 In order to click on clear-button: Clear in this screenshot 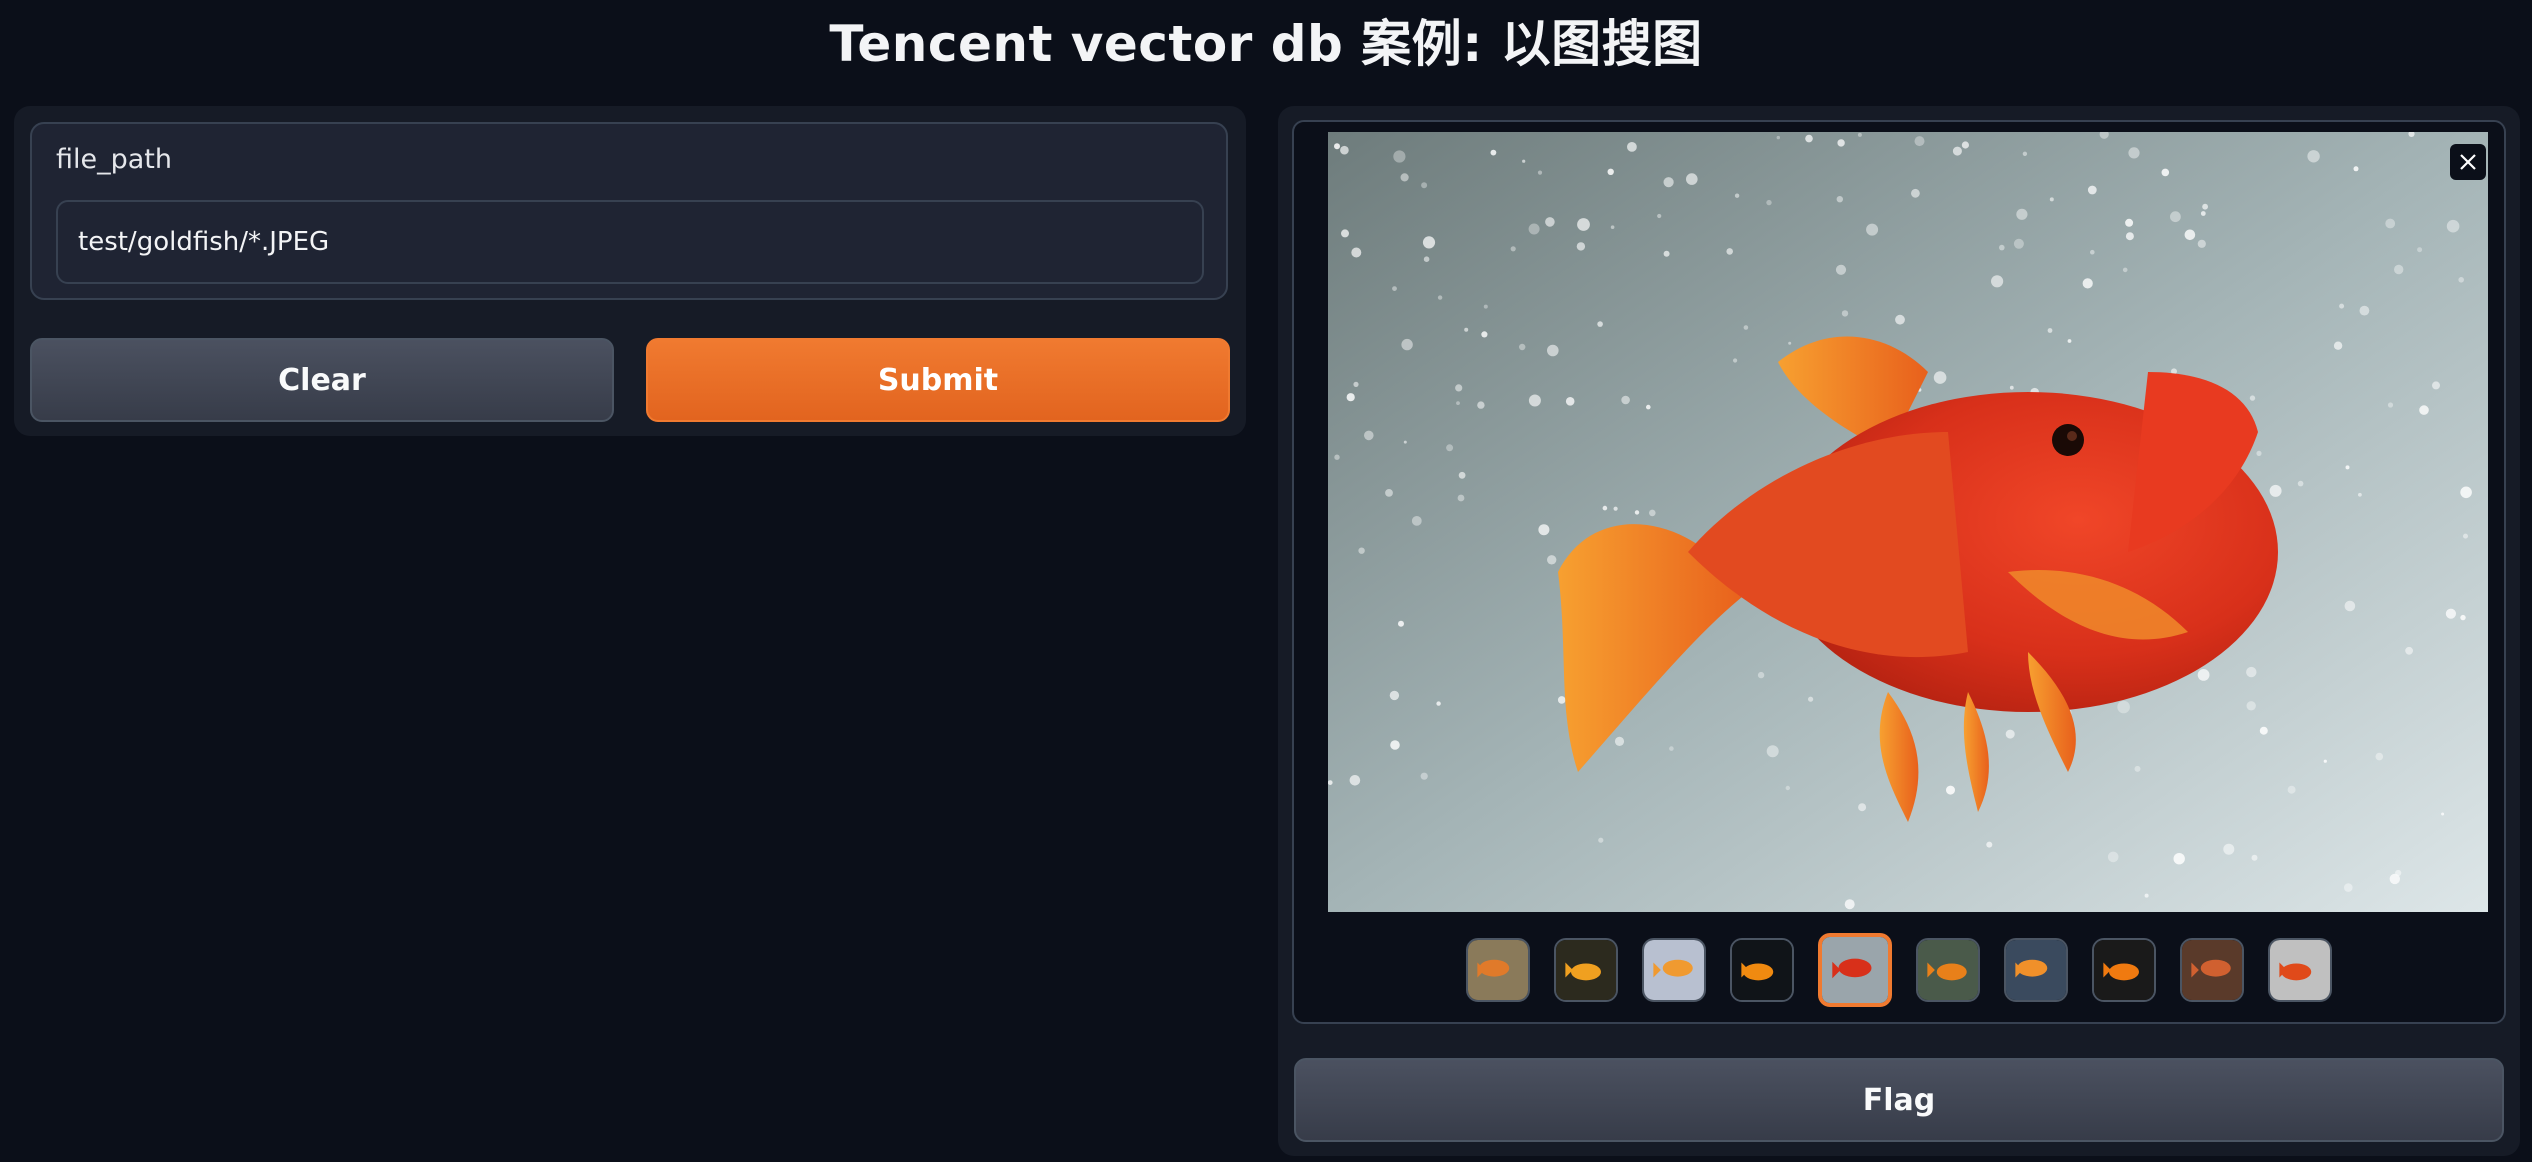, I will do `click(322, 380)`.